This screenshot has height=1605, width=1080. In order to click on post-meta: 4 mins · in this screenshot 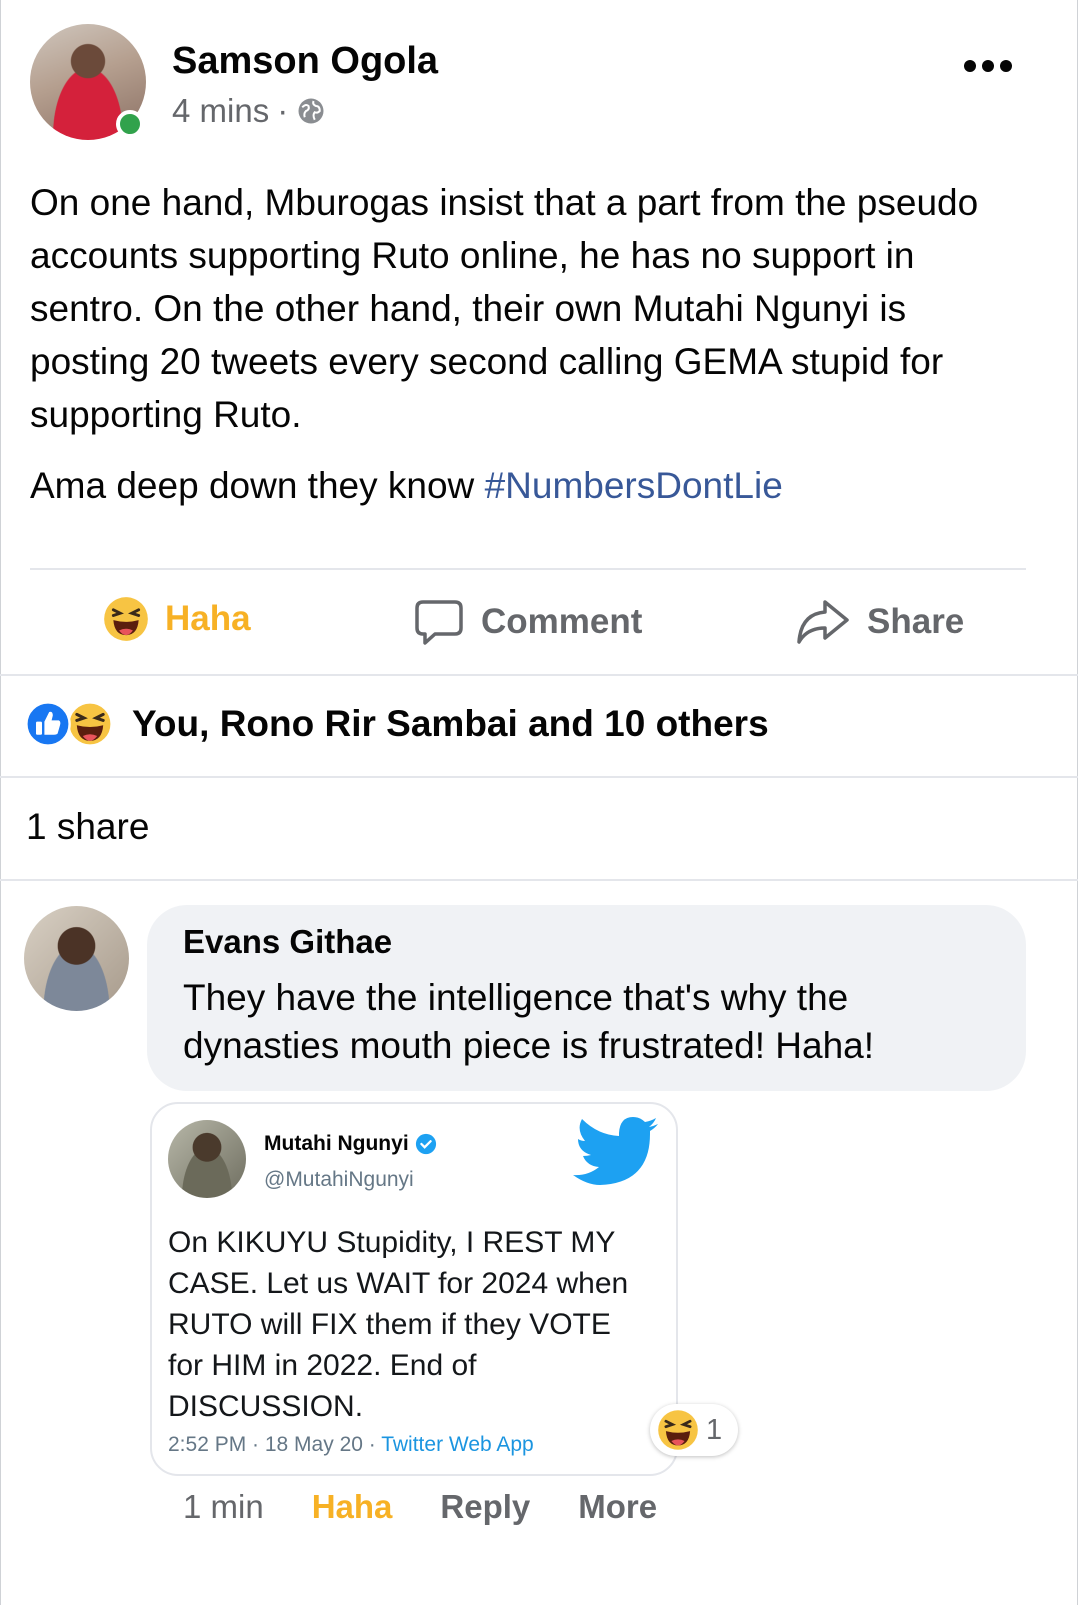, I will do `click(249, 111)`.